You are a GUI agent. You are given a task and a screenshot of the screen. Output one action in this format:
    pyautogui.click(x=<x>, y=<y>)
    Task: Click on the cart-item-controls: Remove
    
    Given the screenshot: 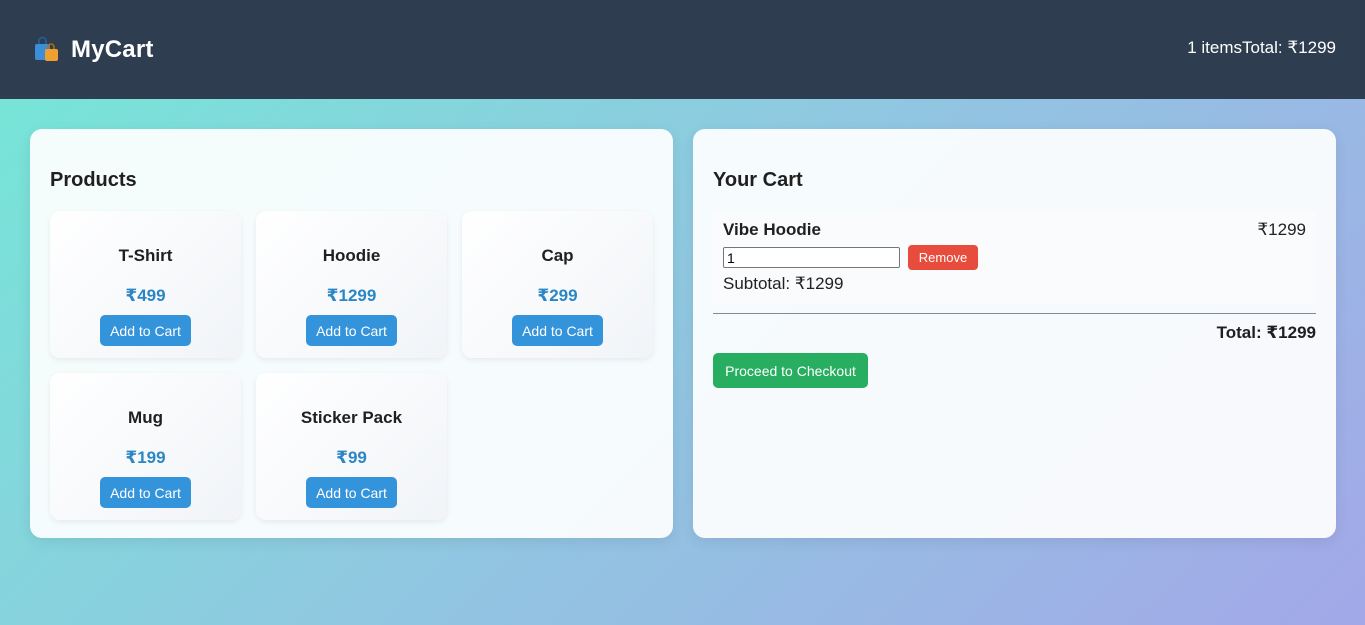 What is the action you would take?
    pyautogui.click(x=1014, y=257)
    